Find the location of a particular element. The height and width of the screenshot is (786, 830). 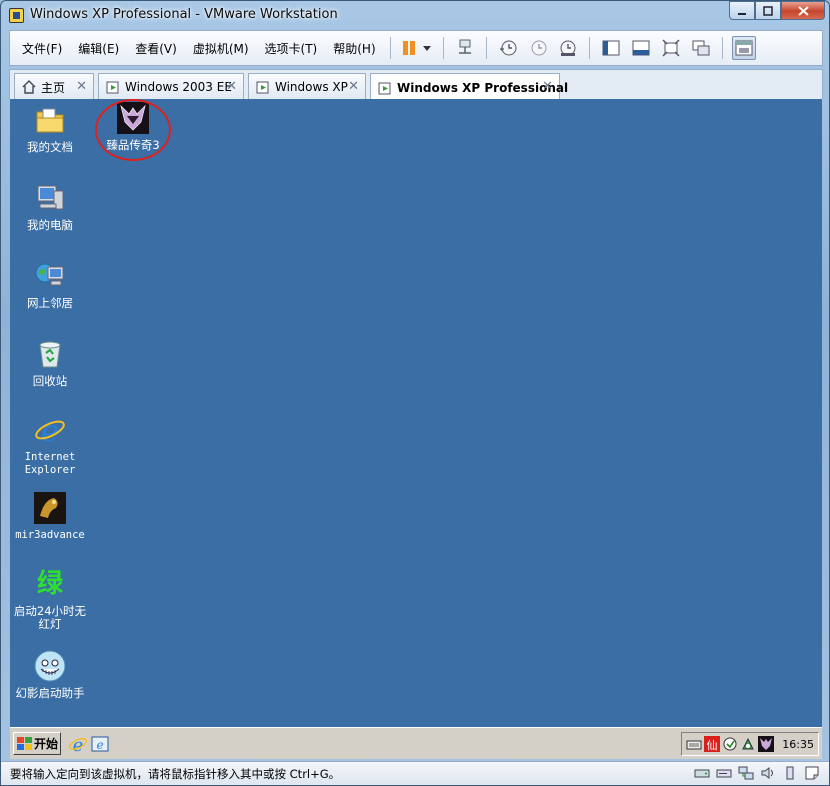

network-places-icon is located at coordinates (50, 276).